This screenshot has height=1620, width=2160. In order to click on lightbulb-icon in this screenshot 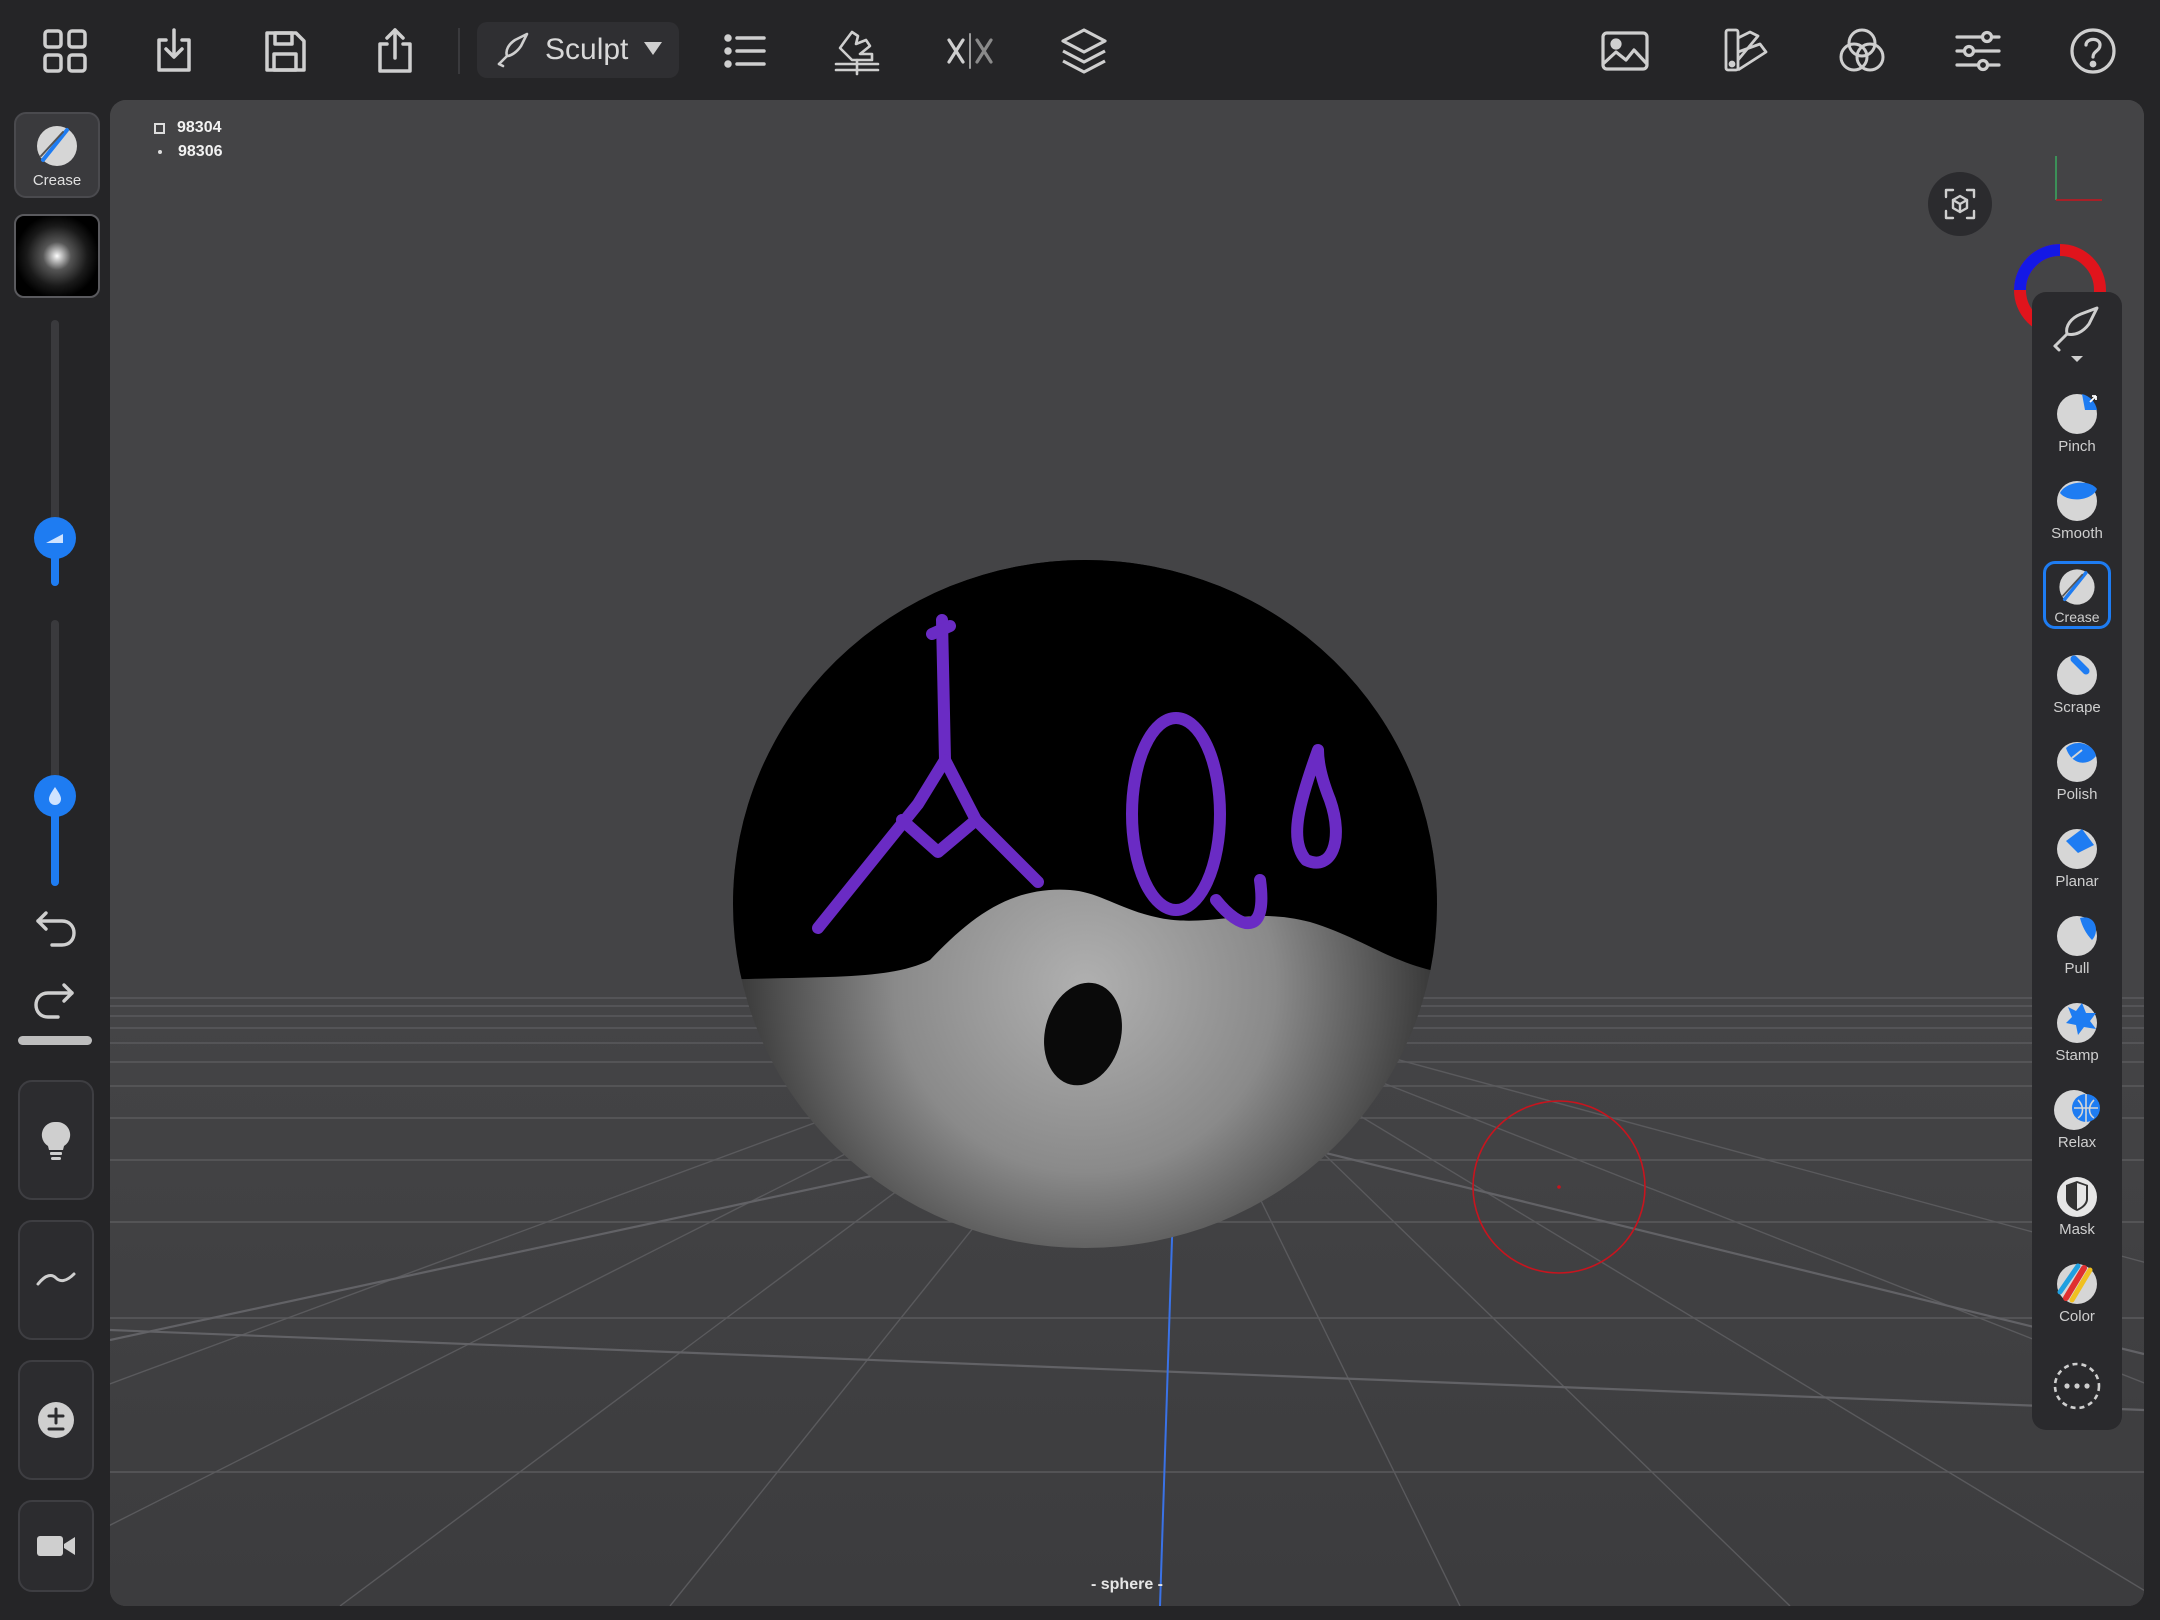, I will do `click(56, 1140)`.